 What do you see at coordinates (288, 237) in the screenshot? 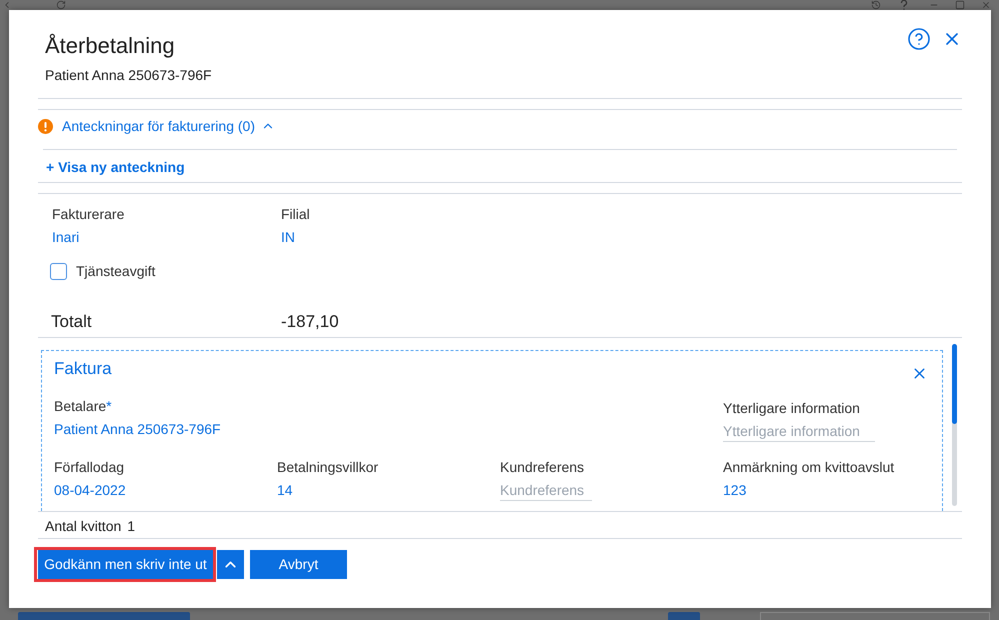
I see `field-value: IN` at bounding box center [288, 237].